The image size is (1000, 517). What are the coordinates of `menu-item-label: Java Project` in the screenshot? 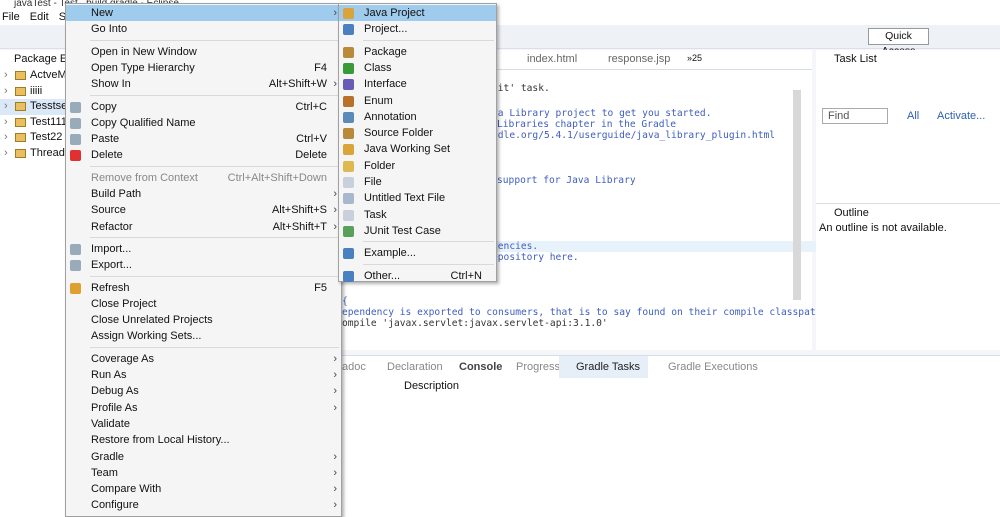 It's located at (394, 13).